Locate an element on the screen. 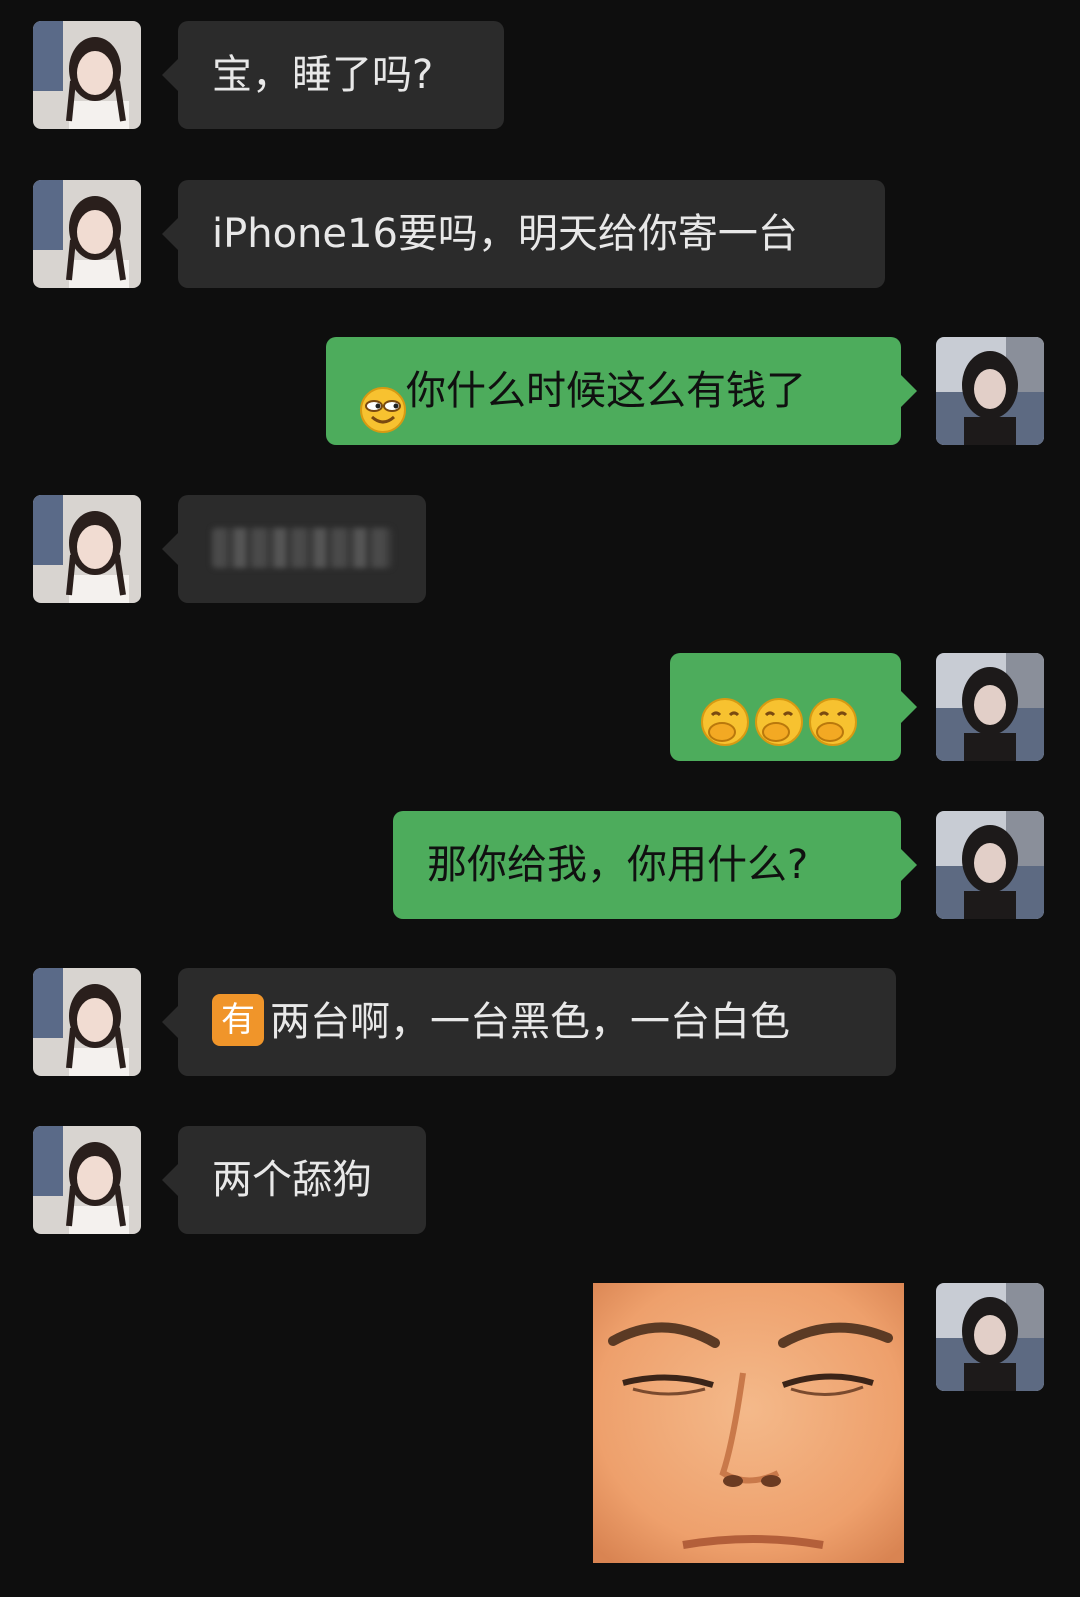 This screenshot has height=1597, width=1080. incoming-message-bubble: 两个舔狗 is located at coordinates (294, 1180).